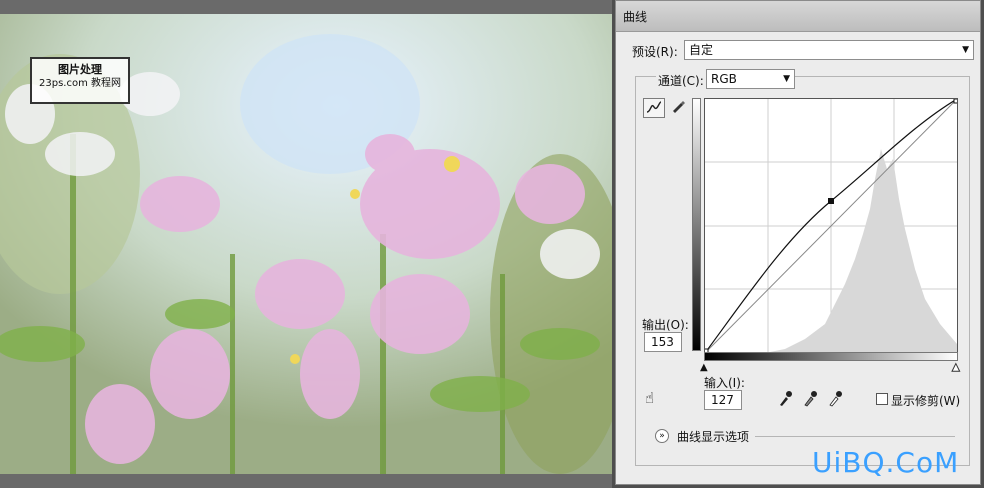 Image resolution: width=984 pixels, height=488 pixels. I want to click on show-clipping-label: 显示修剪(W), so click(926, 401).